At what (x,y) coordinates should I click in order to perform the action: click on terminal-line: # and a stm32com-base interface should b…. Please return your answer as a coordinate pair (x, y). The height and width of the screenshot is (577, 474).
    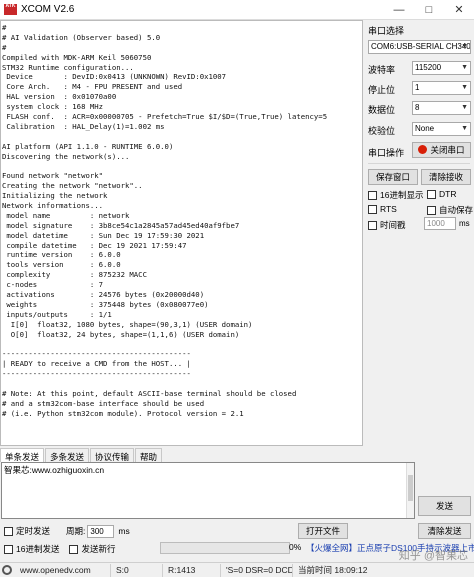
    Looking at the image, I should click on (103, 403).